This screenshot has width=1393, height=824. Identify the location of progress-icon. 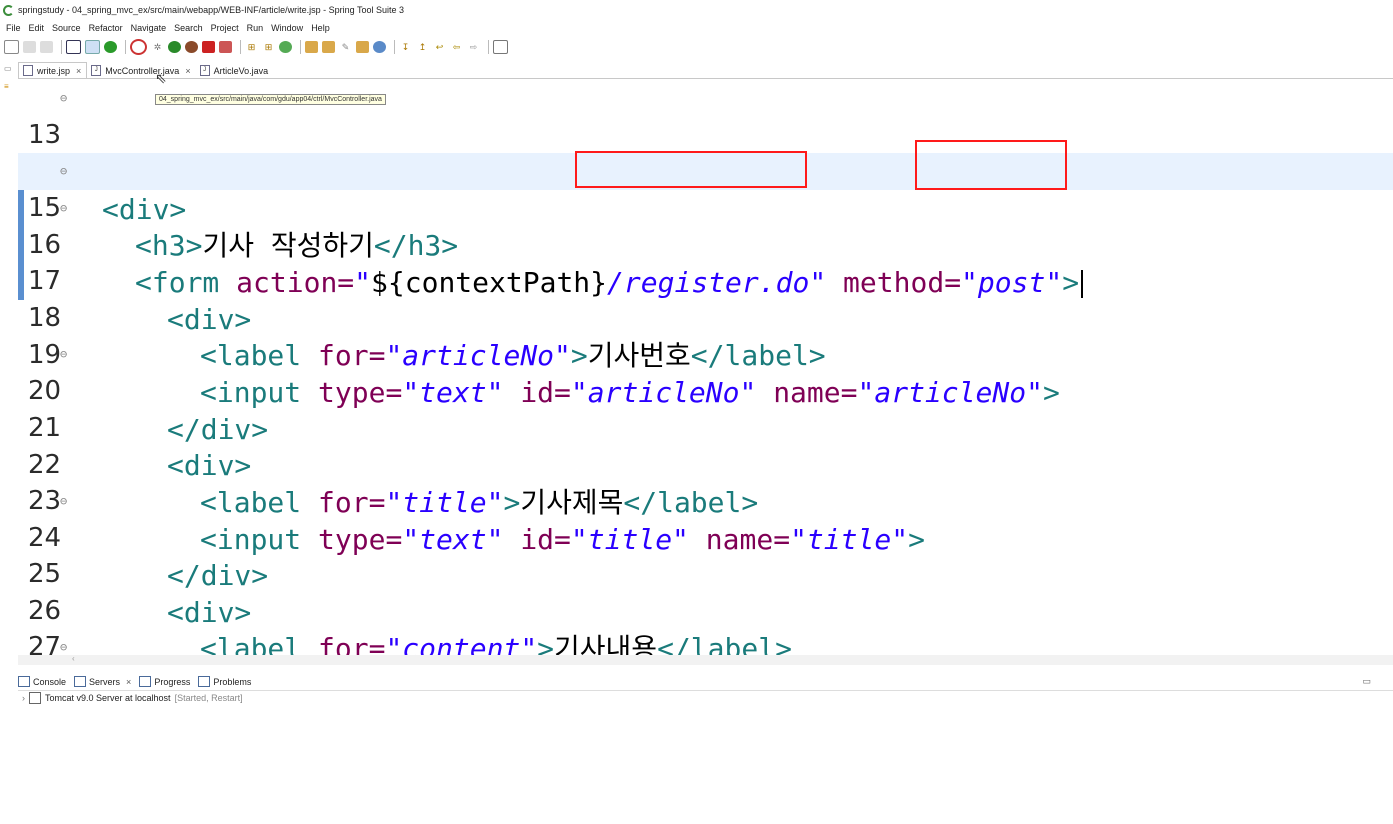
(145, 681).